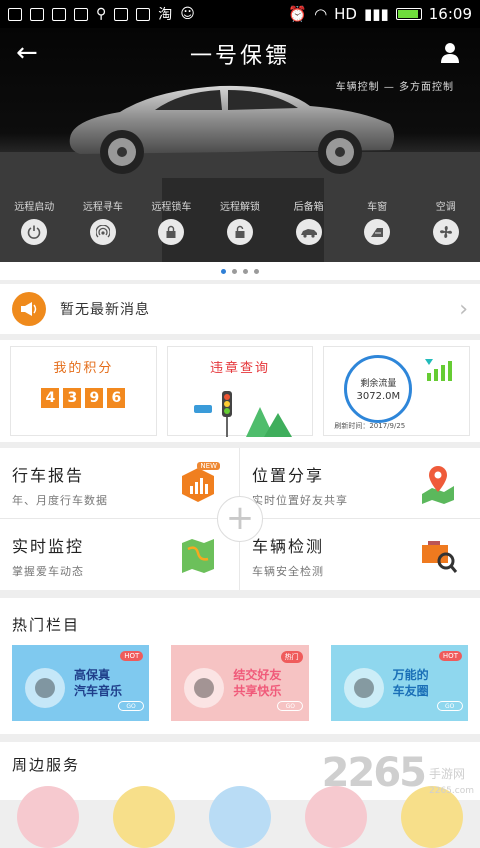  Describe the element at coordinates (377, 232) in the screenshot. I see `window-icon` at that location.